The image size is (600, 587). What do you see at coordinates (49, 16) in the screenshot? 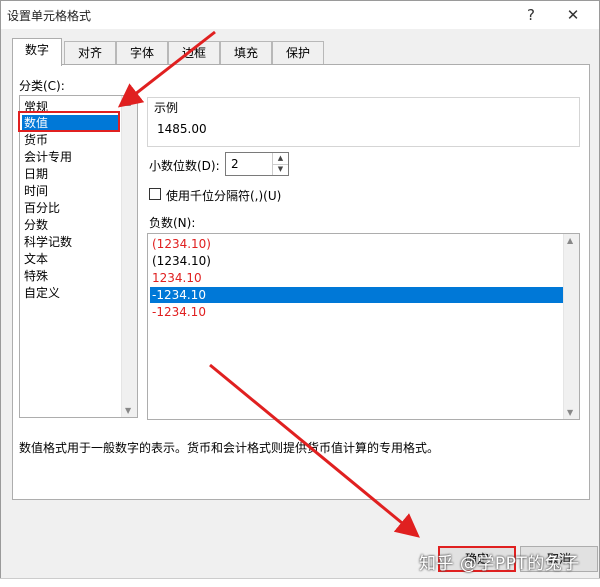
I see `dialog-title: 设置单元格格式` at bounding box center [49, 16].